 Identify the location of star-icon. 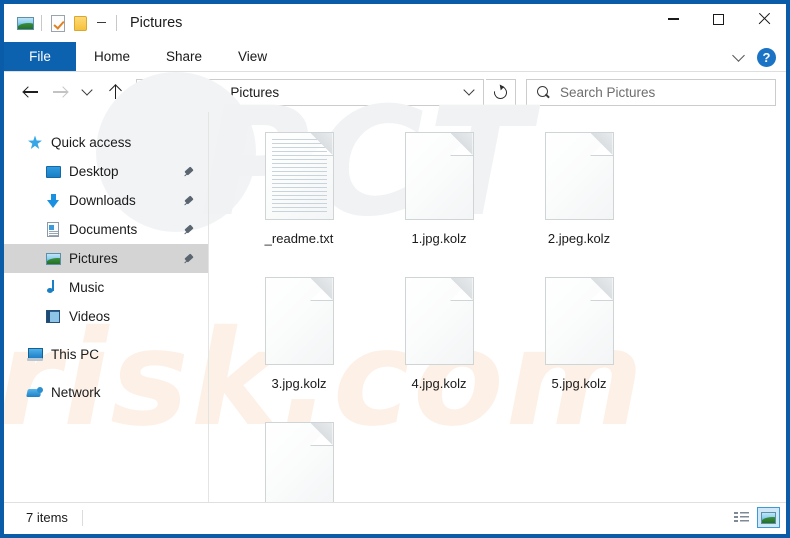
(35, 142).